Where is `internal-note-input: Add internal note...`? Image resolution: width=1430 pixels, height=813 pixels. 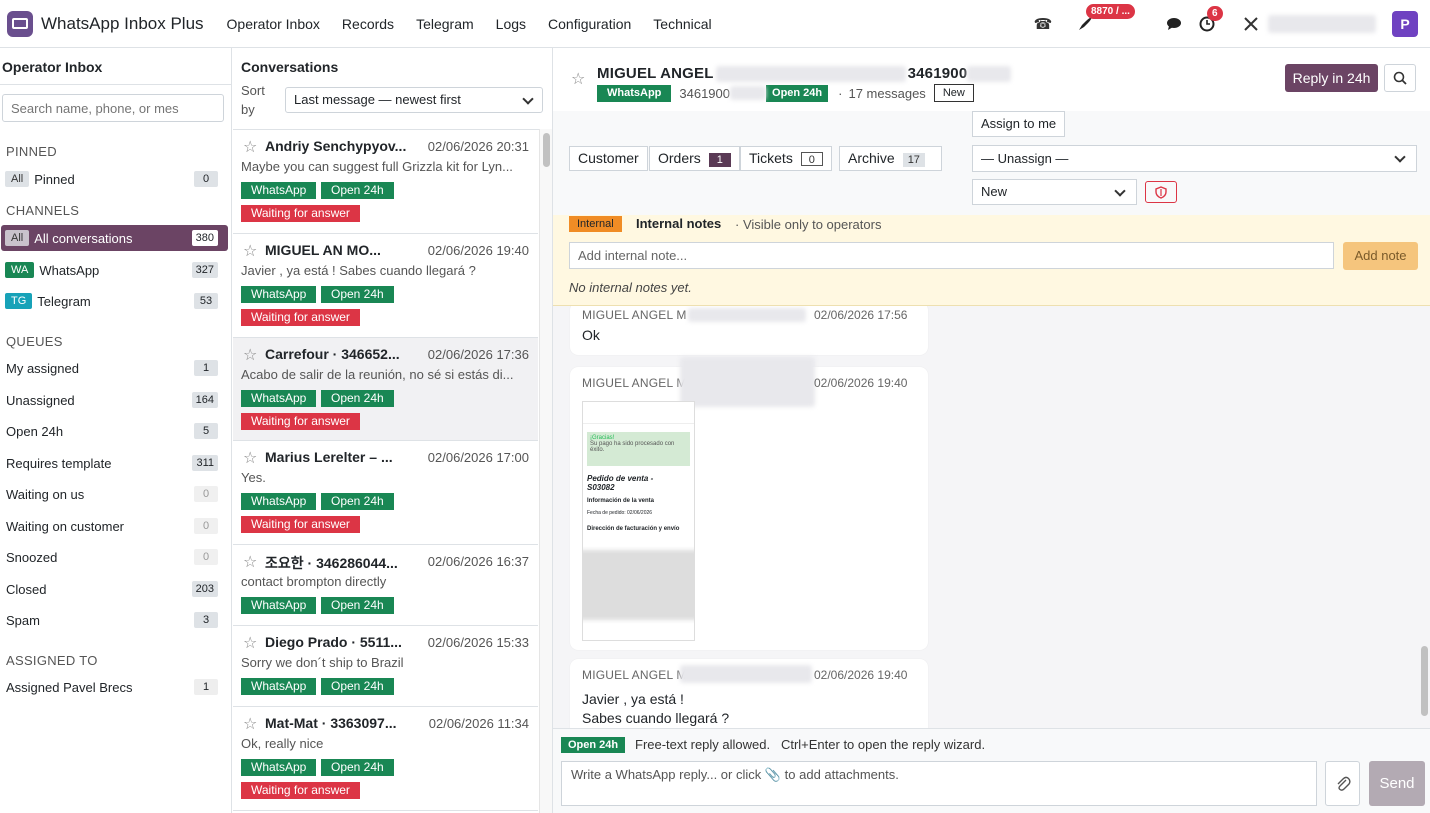
internal-note-input: Add internal note... is located at coordinates (951, 255).